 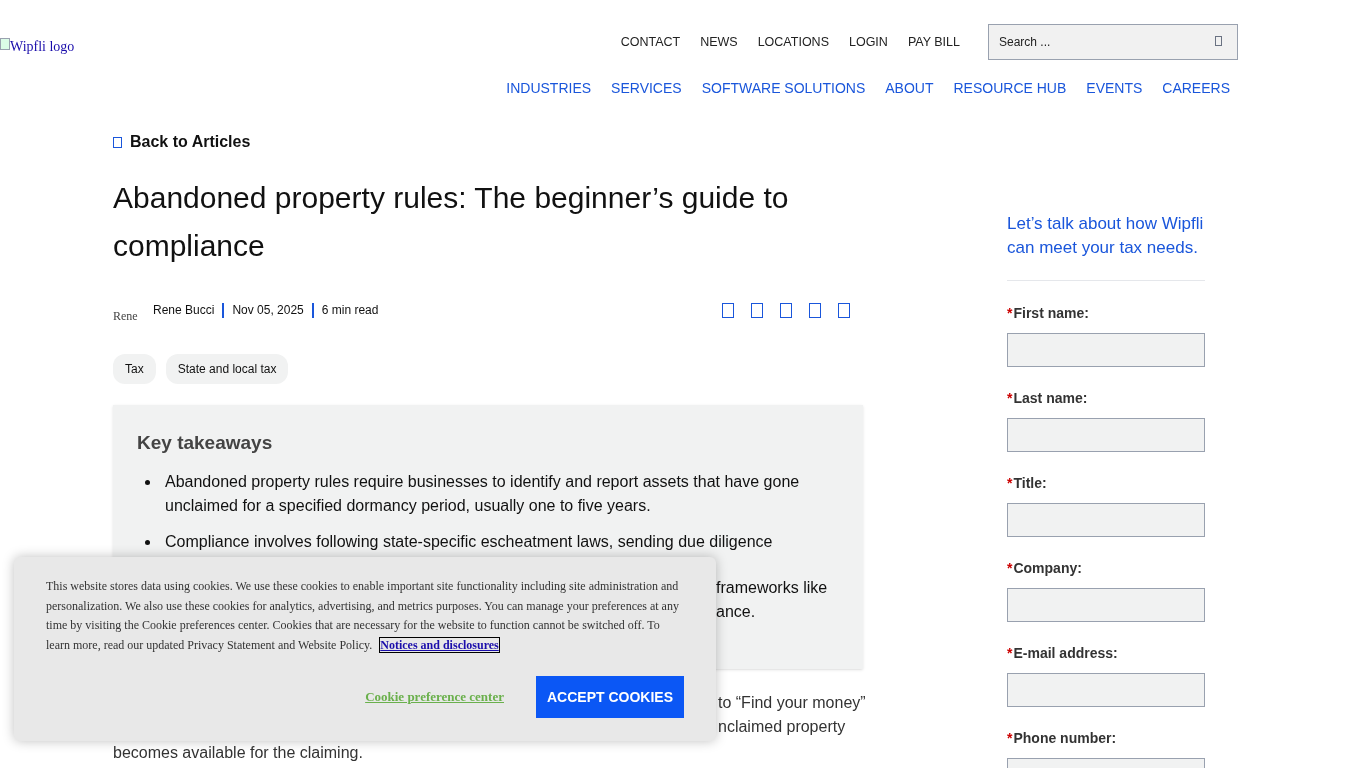 I want to click on cookie-text: This website stores data using cookies. We use these cookies to enable important site functionality including site administration and personalization. We also use these cookies for analytics, advertising, and metrics purposes. You can manage your preferences at any time by visiting the Cookie preferences center. Cookies that are necessary for the website to function cannot be switched off. To learn more, read our updated Privacy Statement and Website Policy. Notices and disclosures, so click(x=363, y=616).